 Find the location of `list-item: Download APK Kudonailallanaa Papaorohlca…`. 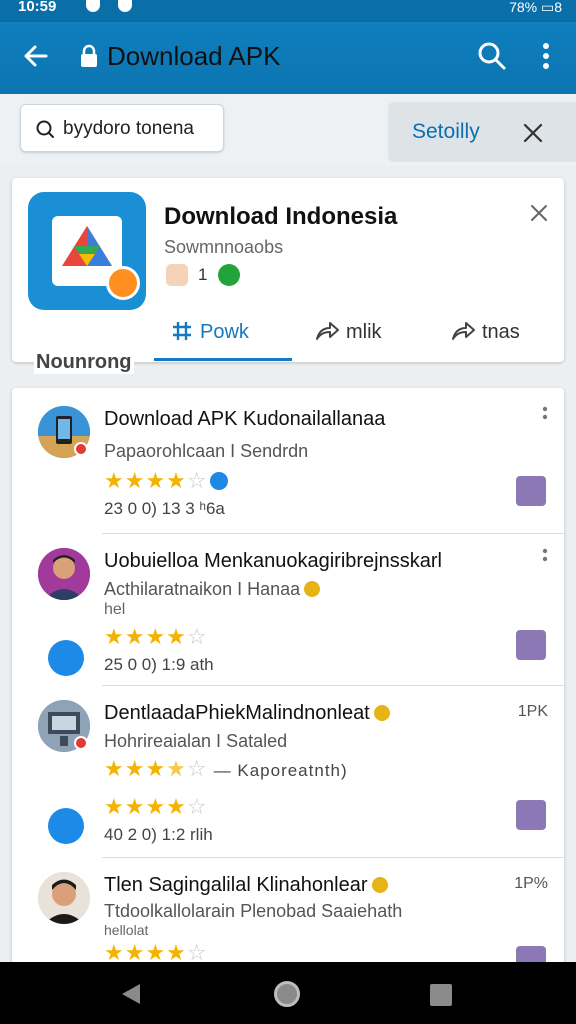

list-item: Download APK Kudonailallanaa Papaorohlca… is located at coordinates (288, 461).